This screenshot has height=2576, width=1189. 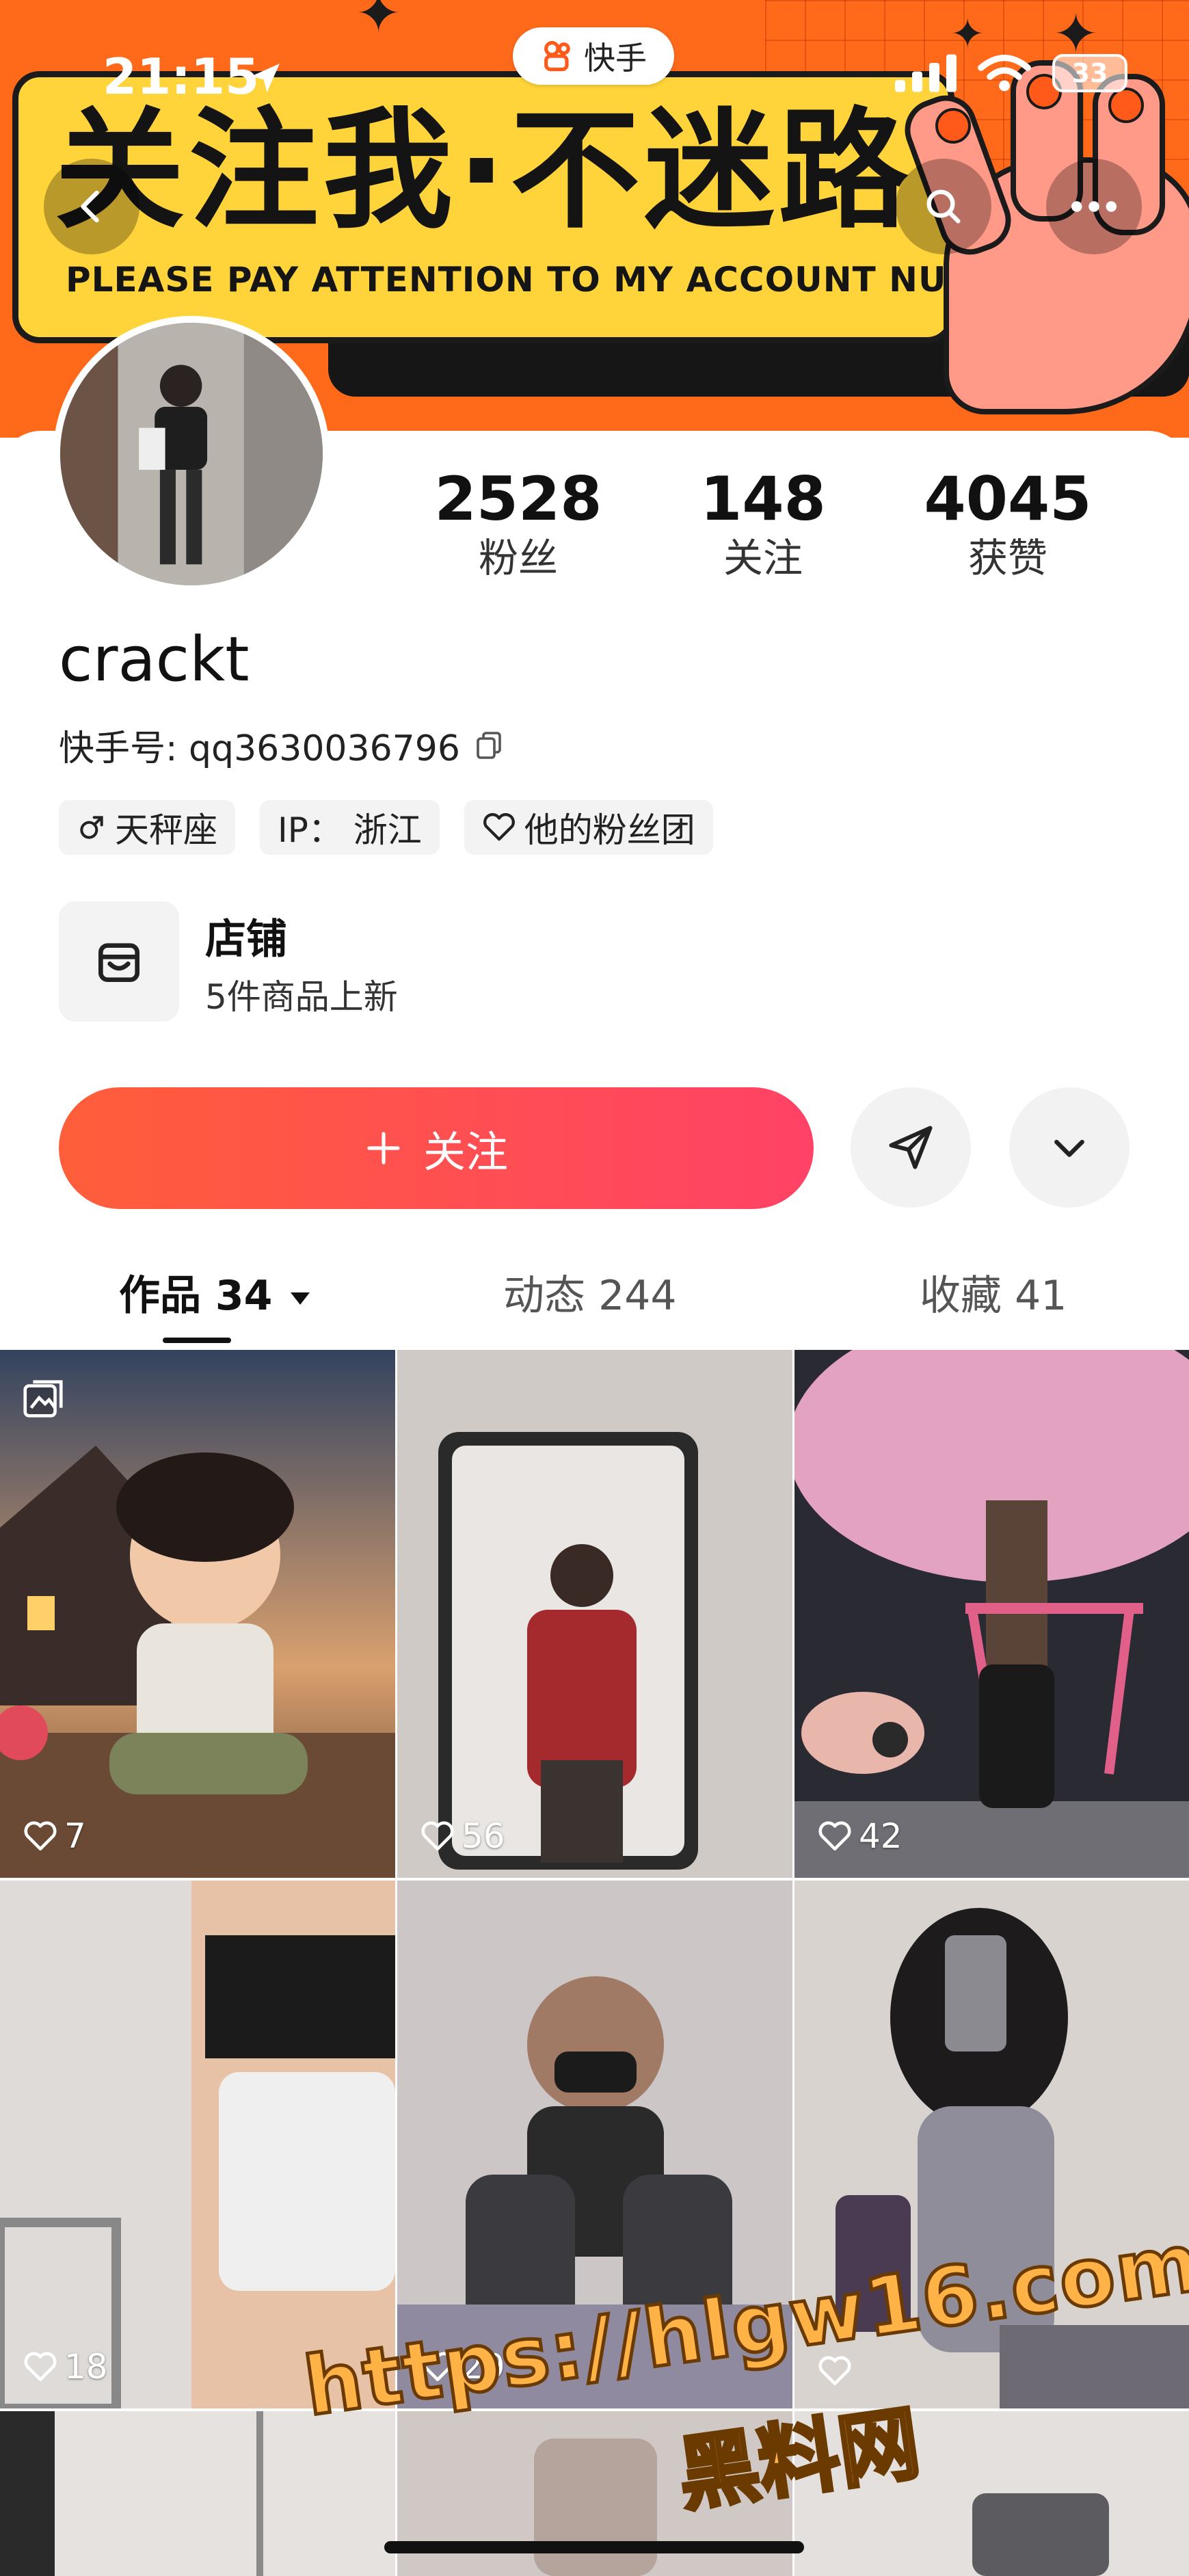 I want to click on stat-following: 148 关注, so click(x=763, y=524).